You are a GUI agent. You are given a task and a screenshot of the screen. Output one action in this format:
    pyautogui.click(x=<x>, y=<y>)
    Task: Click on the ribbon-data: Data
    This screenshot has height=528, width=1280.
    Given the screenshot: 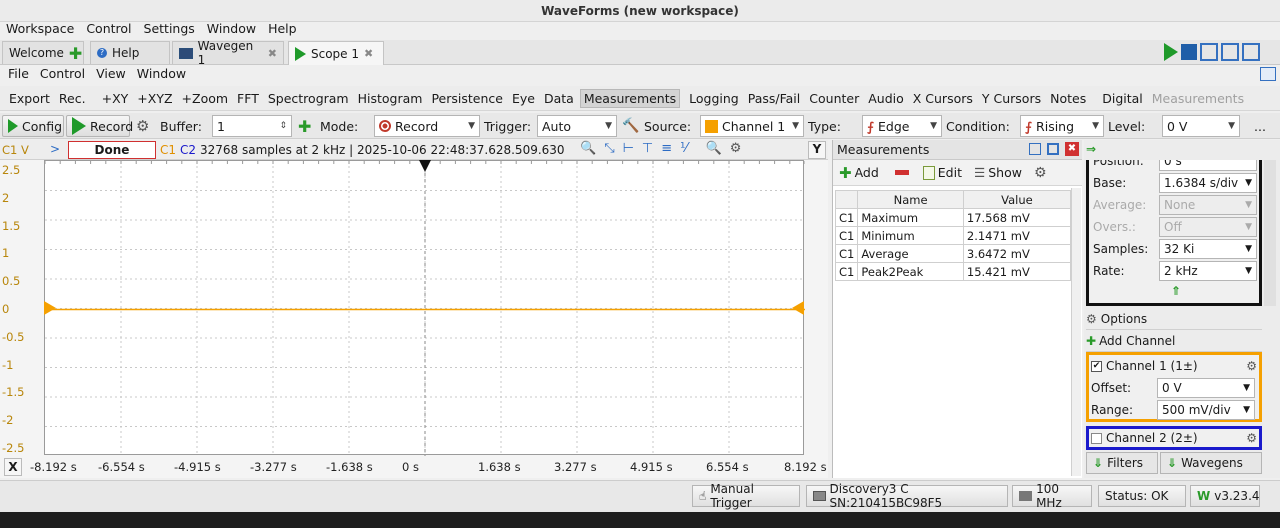 What is the action you would take?
    pyautogui.click(x=559, y=98)
    